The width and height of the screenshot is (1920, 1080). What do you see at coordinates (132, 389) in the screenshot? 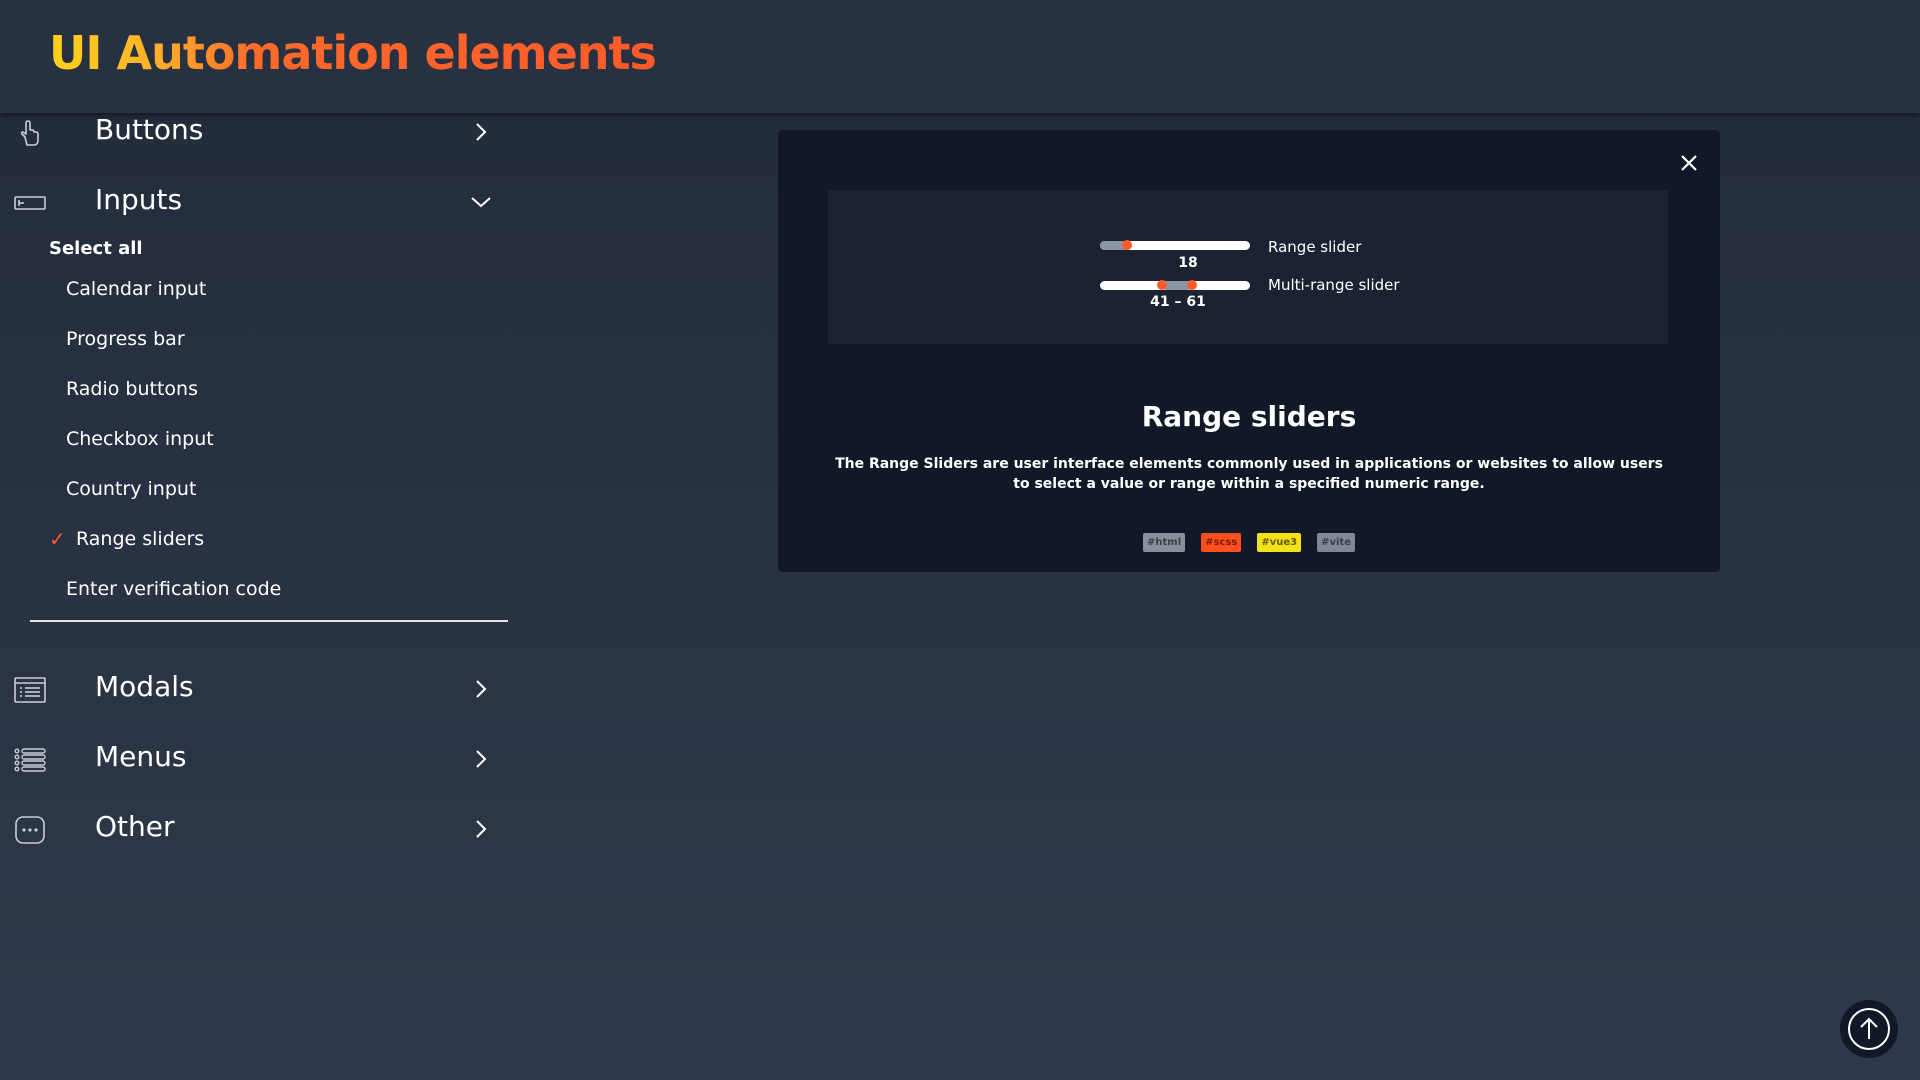
I see `sidebar-item-radio-buttons: Radio buttons` at bounding box center [132, 389].